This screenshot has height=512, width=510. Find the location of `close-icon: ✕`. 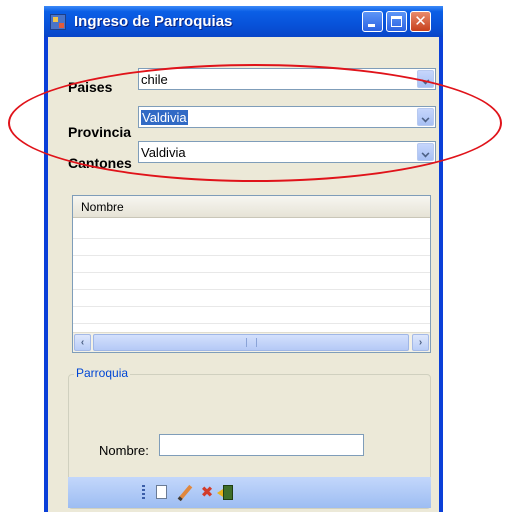

close-icon: ✕ is located at coordinates (420, 21).